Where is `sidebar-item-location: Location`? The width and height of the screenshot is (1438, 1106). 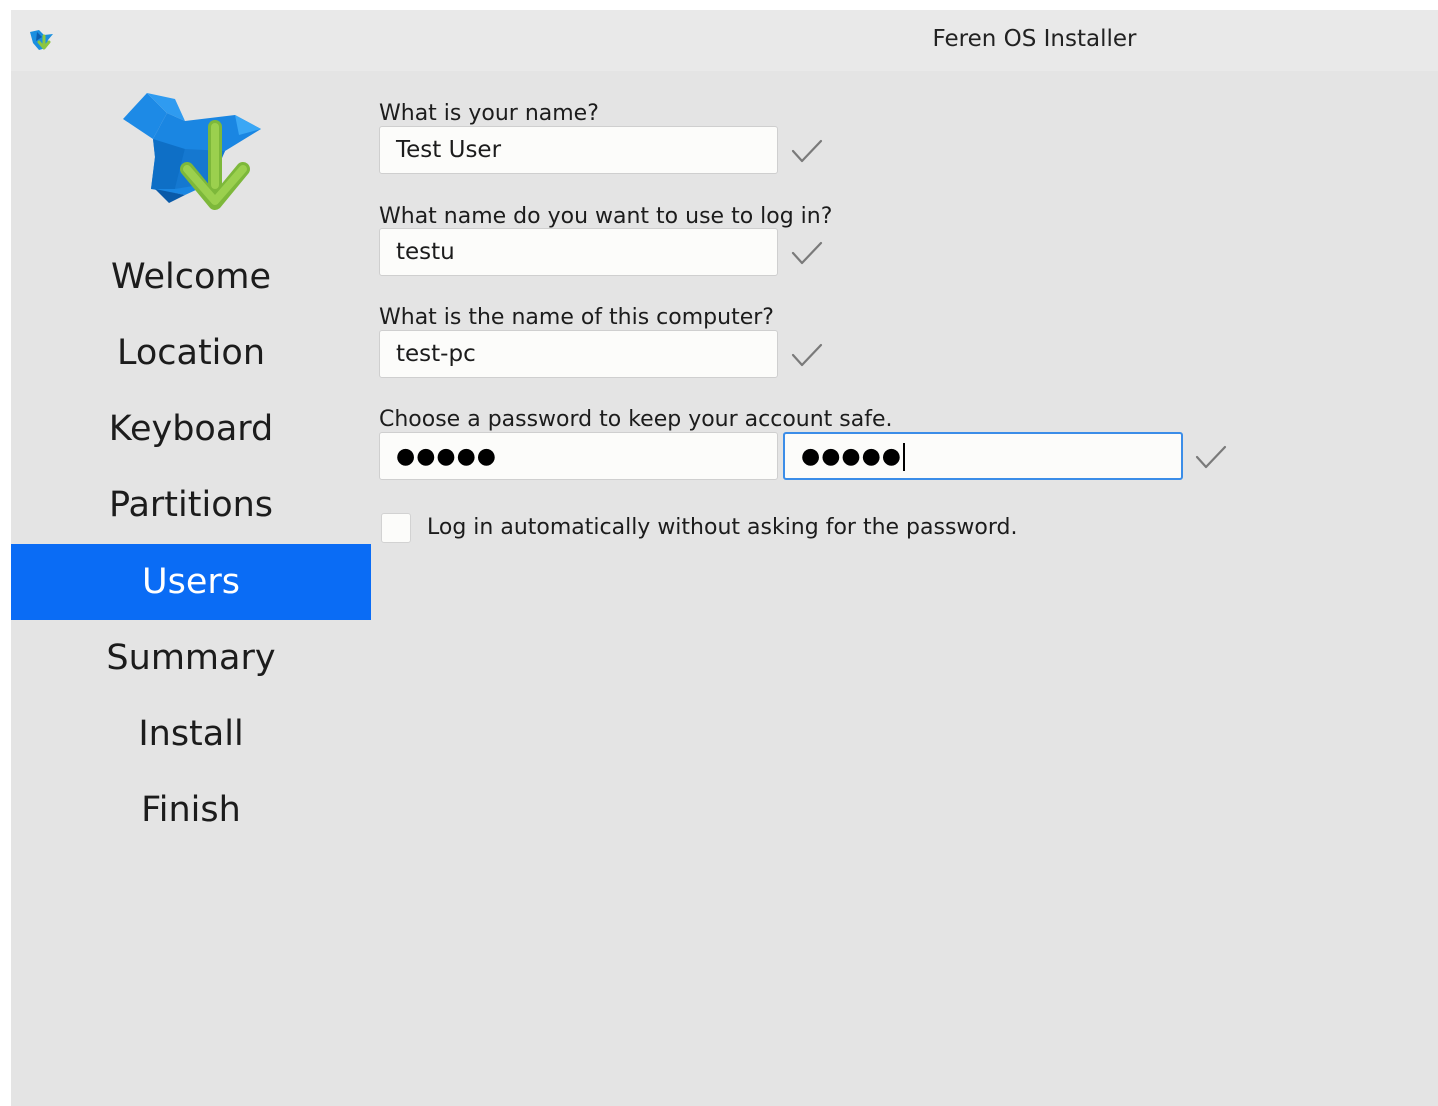 sidebar-item-location: Location is located at coordinates (191, 353).